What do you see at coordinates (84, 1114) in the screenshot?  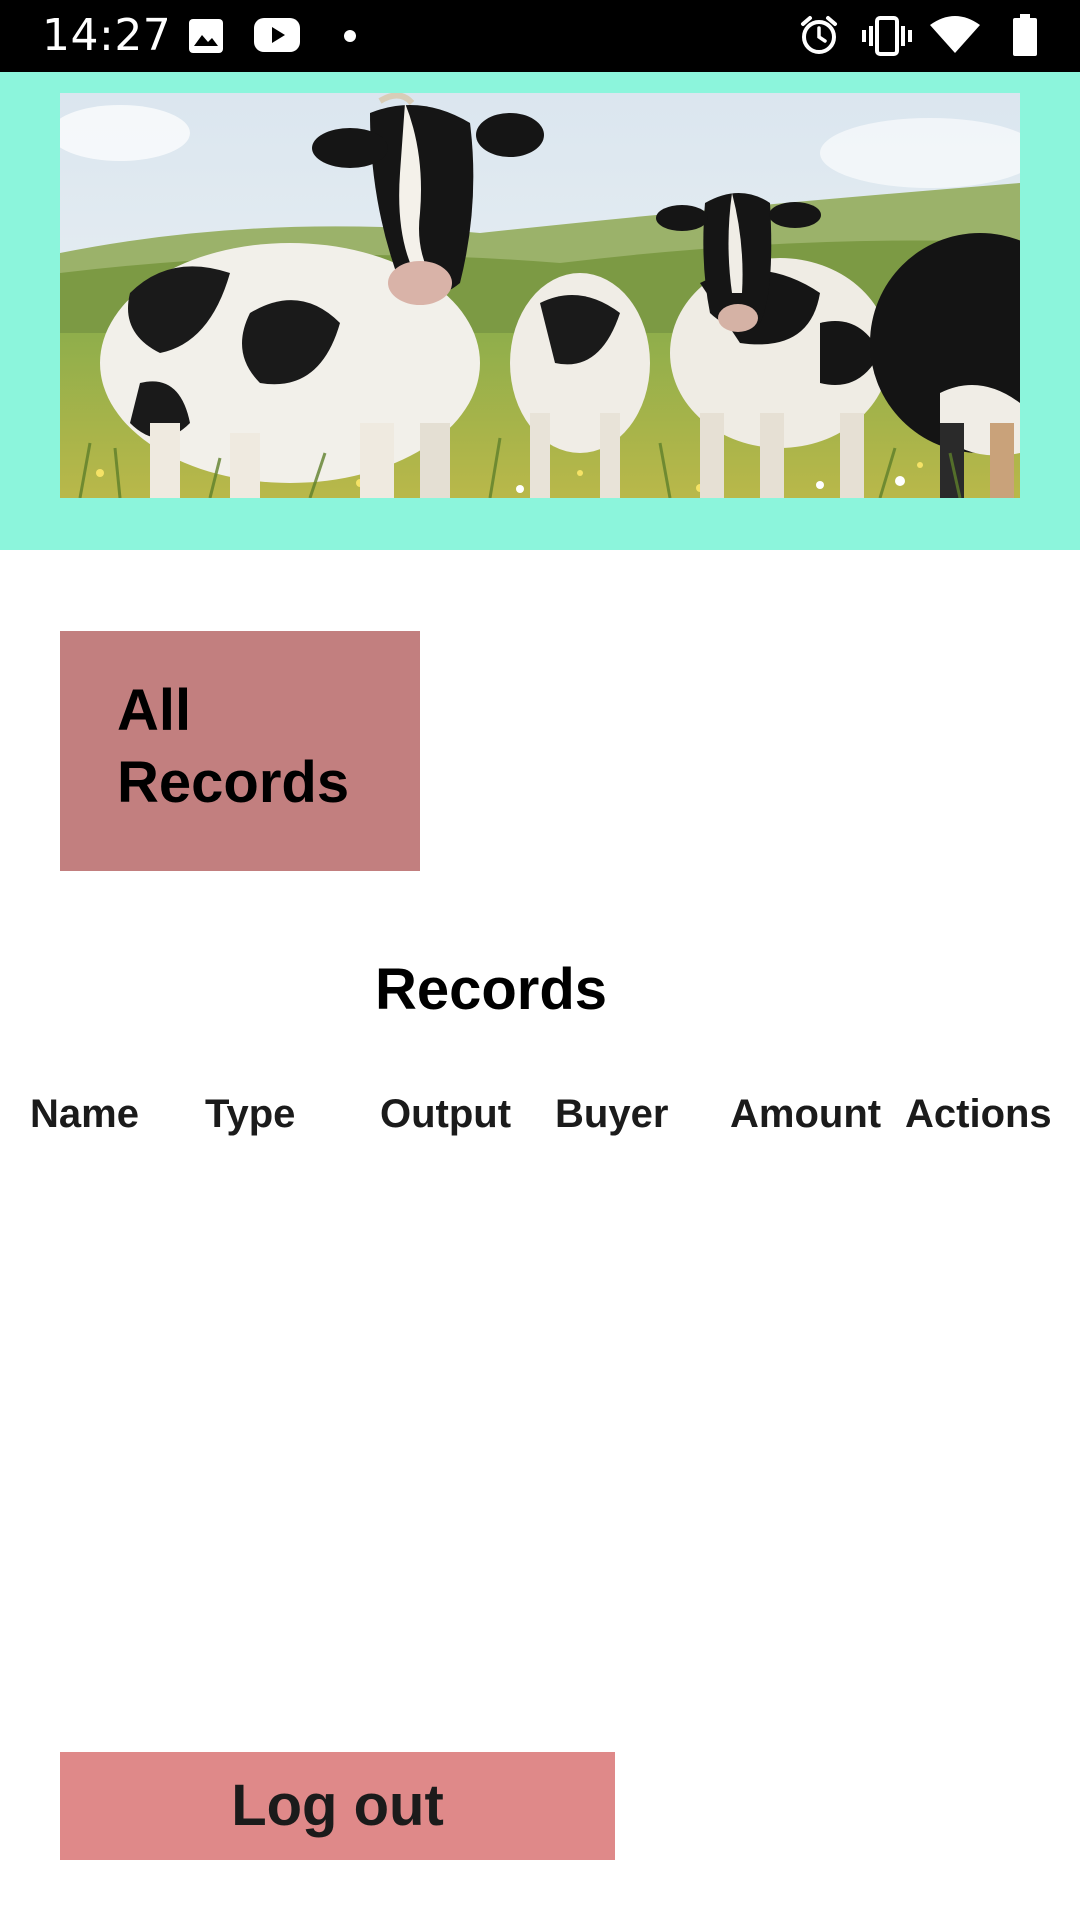 I see `column-header-name: Name` at bounding box center [84, 1114].